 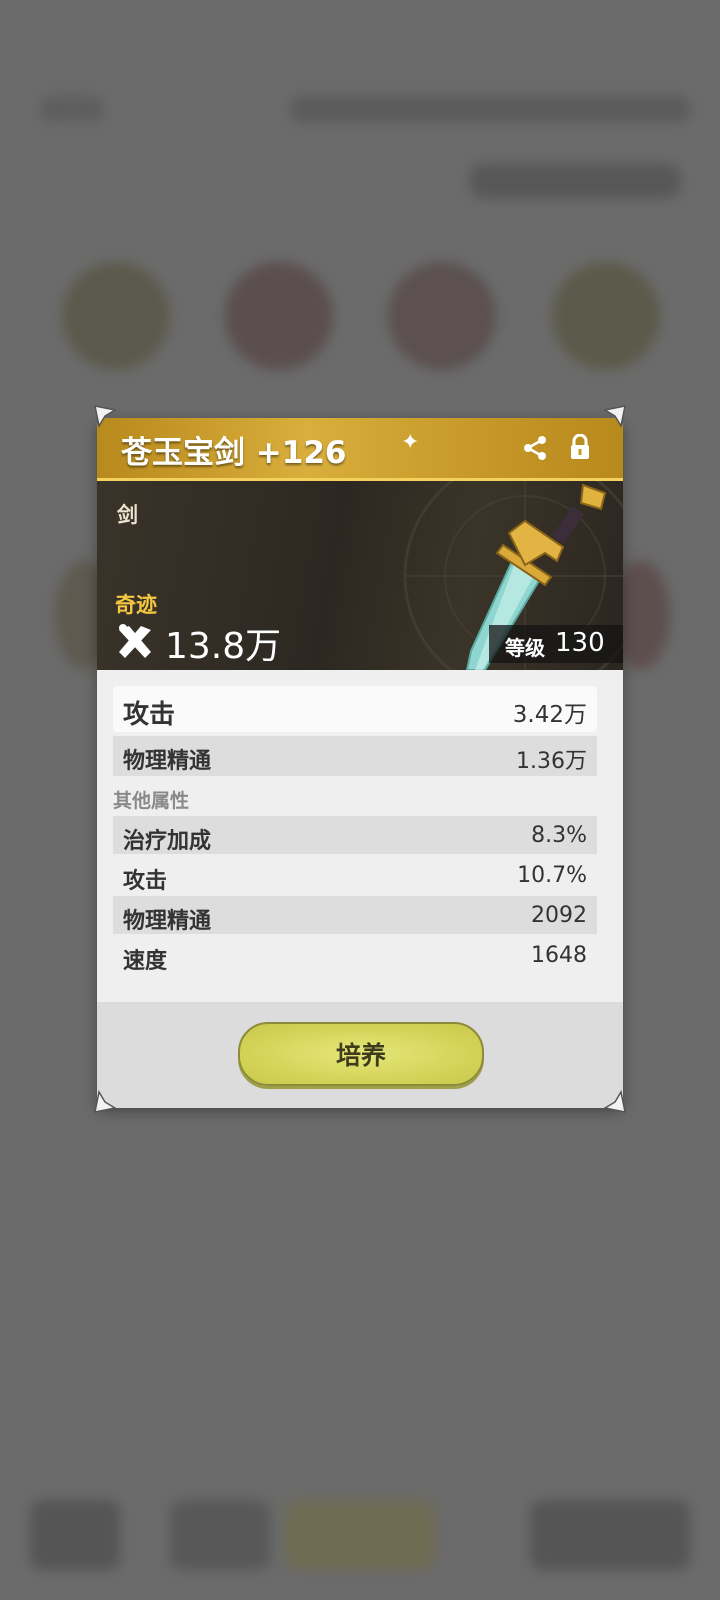 I want to click on other-stat-row: 治疗加成 8.3%, so click(x=355, y=835).